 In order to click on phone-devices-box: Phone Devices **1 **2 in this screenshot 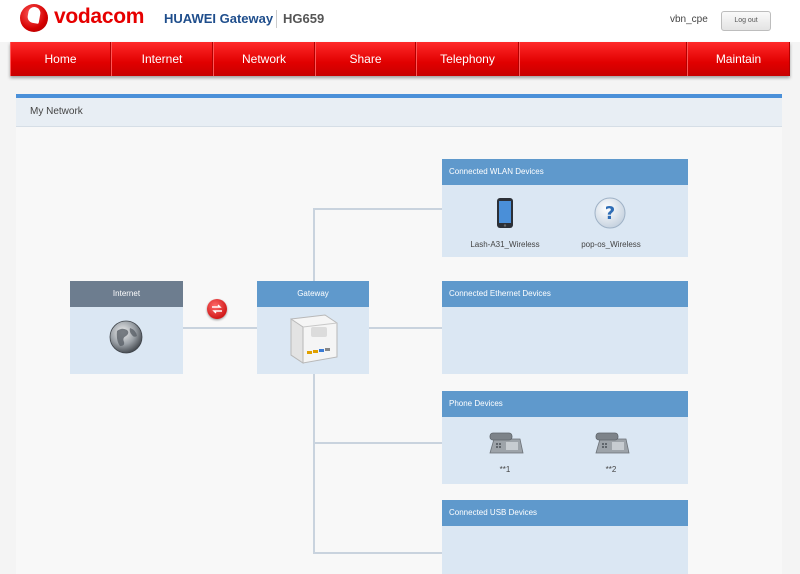, I will do `click(565, 437)`.